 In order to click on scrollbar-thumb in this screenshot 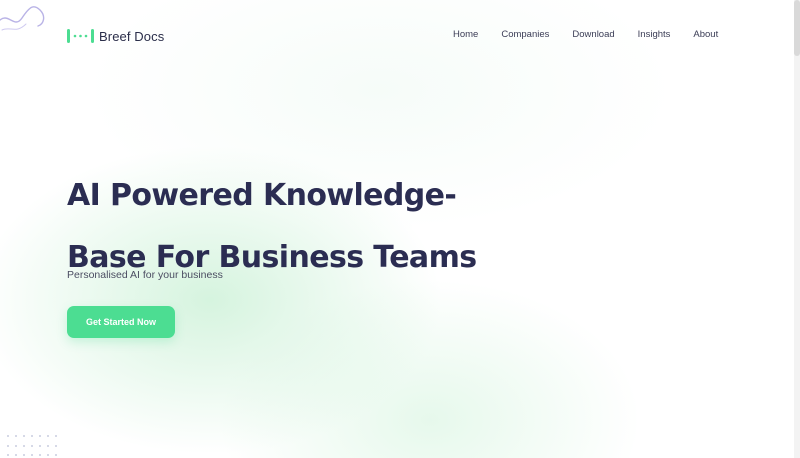, I will do `click(797, 28)`.